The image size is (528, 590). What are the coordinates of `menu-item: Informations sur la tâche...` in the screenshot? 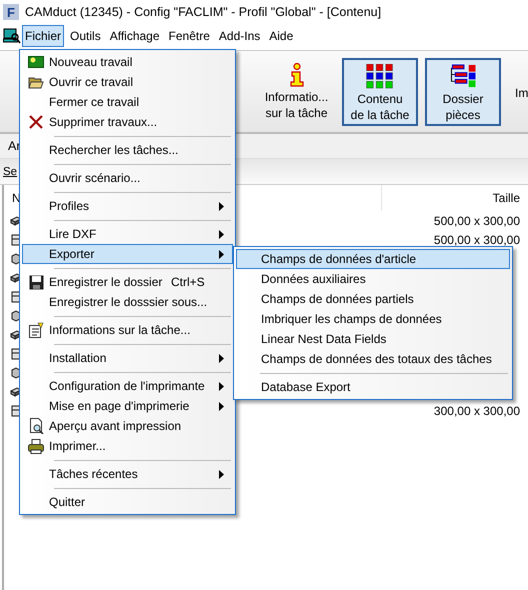 It's located at (127, 330).